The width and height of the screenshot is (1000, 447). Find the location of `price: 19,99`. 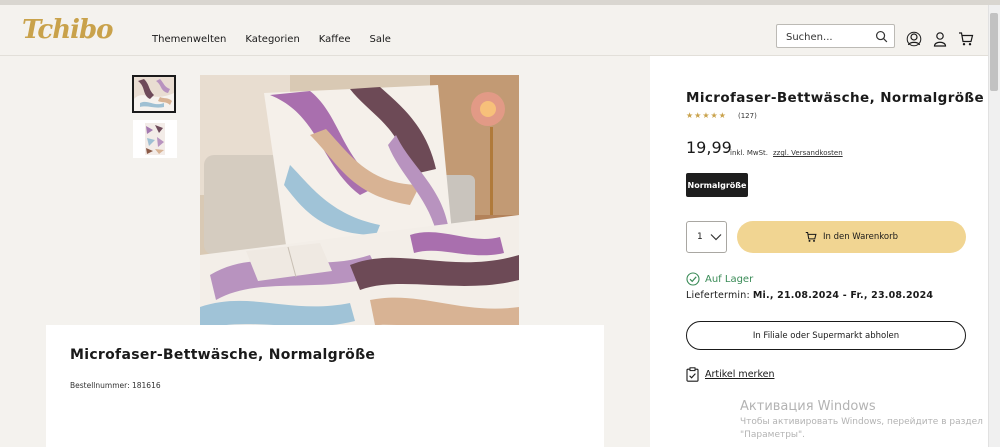

price: 19,99 is located at coordinates (709, 147).